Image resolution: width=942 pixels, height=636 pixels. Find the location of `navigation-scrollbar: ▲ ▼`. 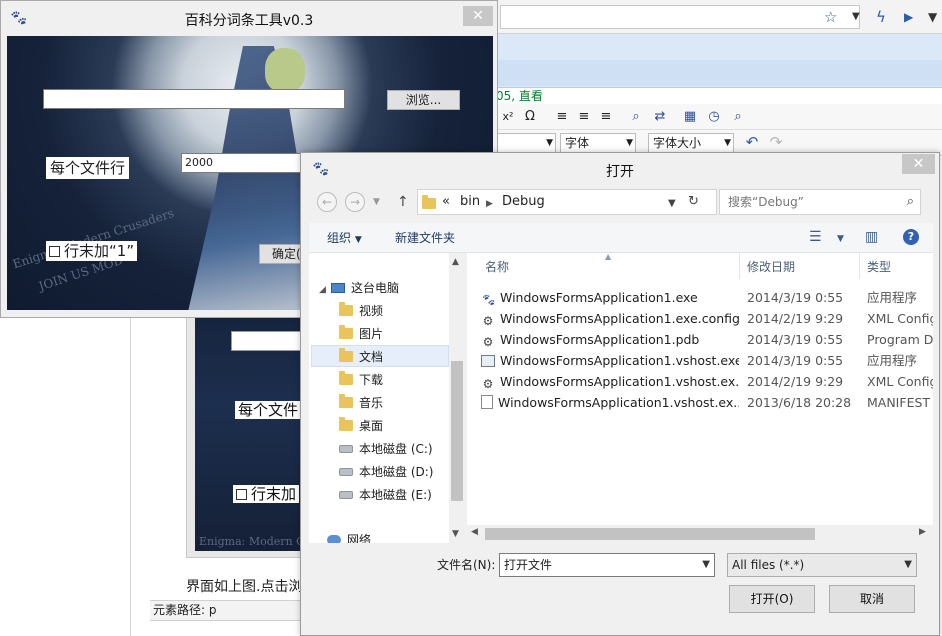

navigation-scrollbar: ▲ ▼ is located at coordinates (457, 398).